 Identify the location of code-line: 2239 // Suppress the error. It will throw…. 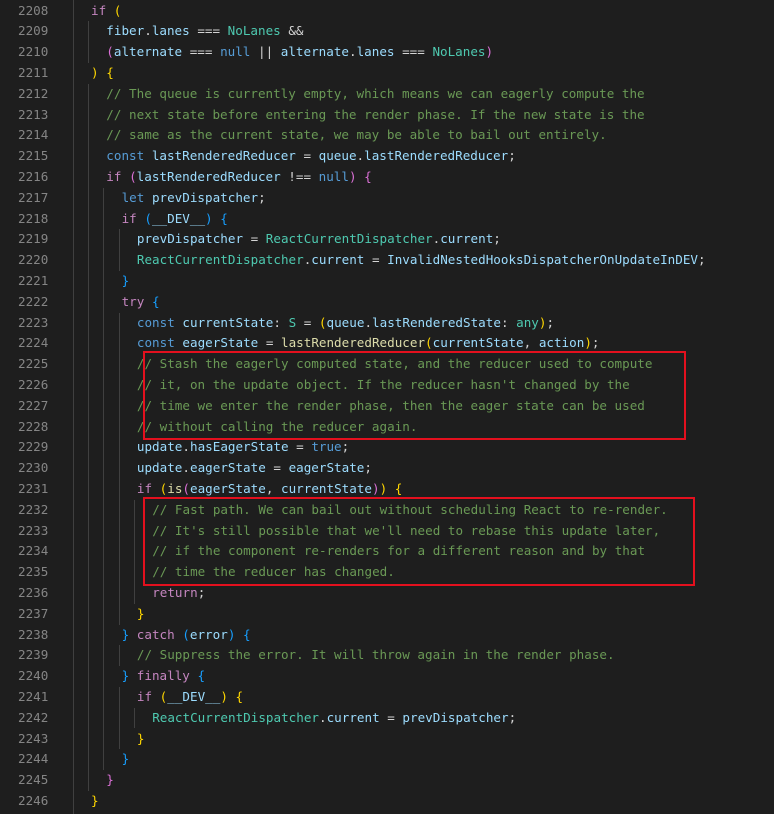
(387, 655).